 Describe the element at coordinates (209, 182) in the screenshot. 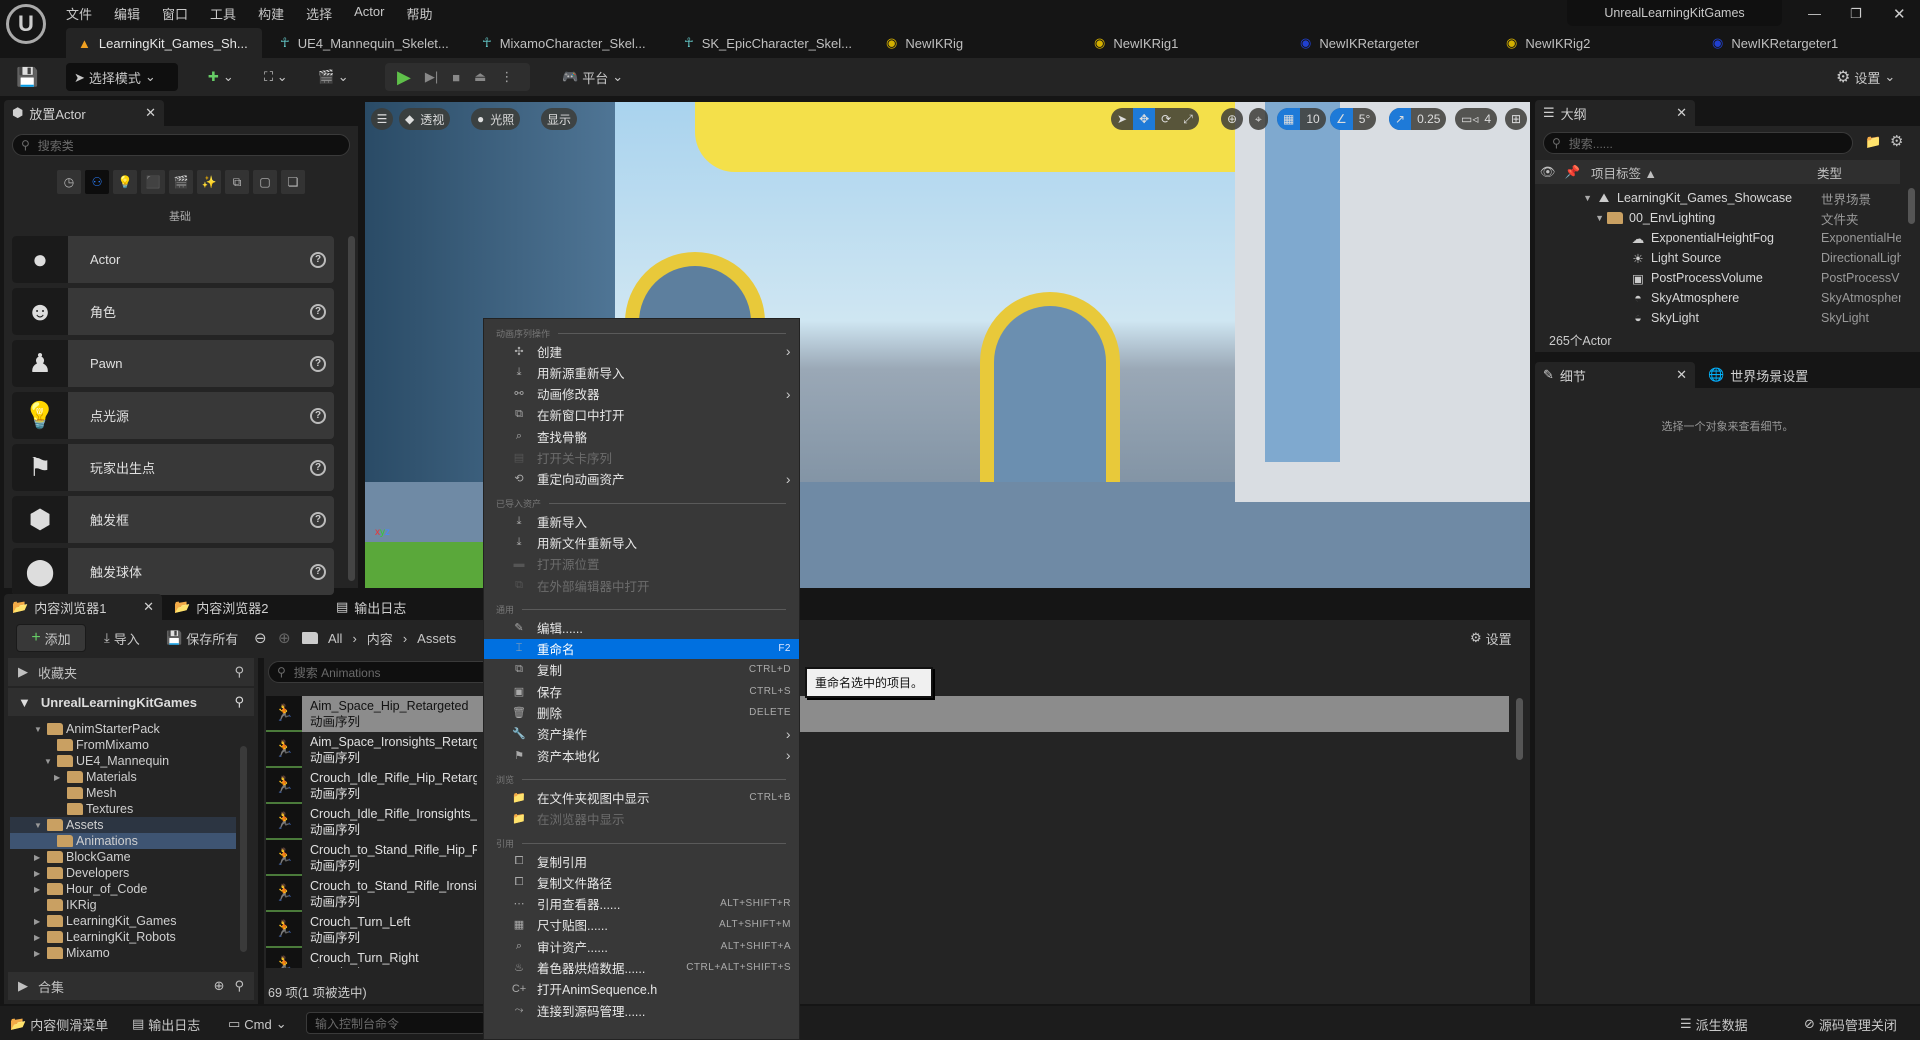

I see `visual-effects-icon: ✨` at that location.